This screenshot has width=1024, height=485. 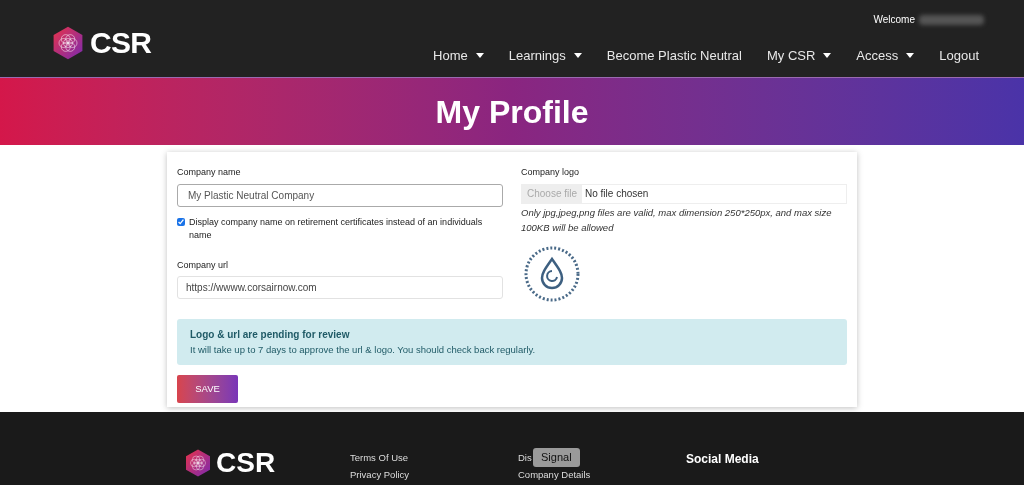 What do you see at coordinates (198, 463) in the screenshot?
I see `hexagon-logo-icon` at bounding box center [198, 463].